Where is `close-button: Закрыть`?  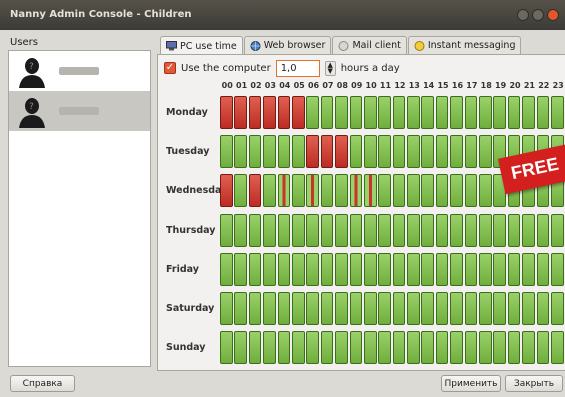
close-button: Закрыть is located at coordinates (534, 383).